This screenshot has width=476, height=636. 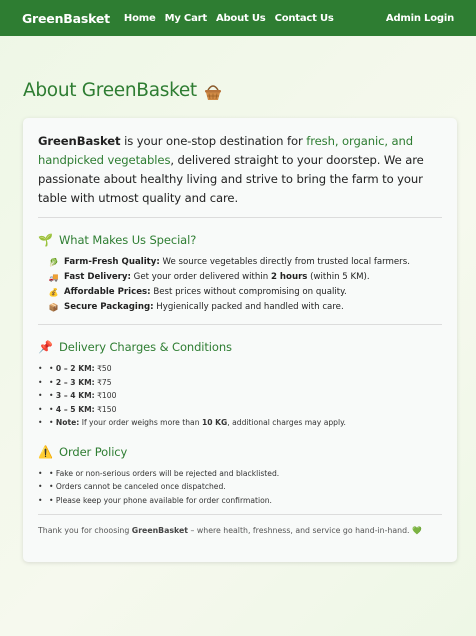 What do you see at coordinates (97, 277) in the screenshot?
I see `feature-label: Fast Delivery:` at bounding box center [97, 277].